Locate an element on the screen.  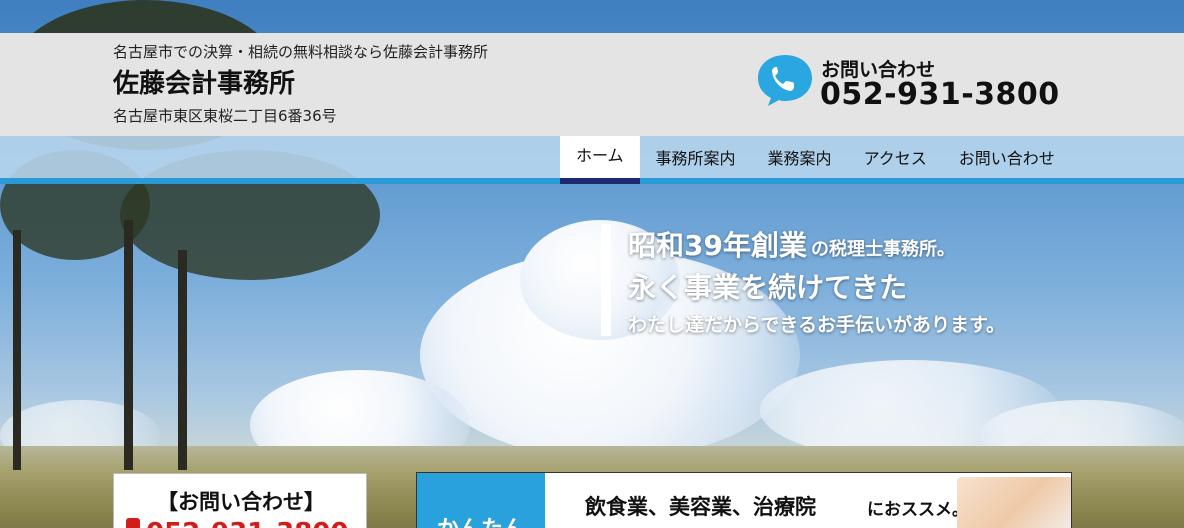
promo-subtitle: におススメ。 is located at coordinates (918, 510).